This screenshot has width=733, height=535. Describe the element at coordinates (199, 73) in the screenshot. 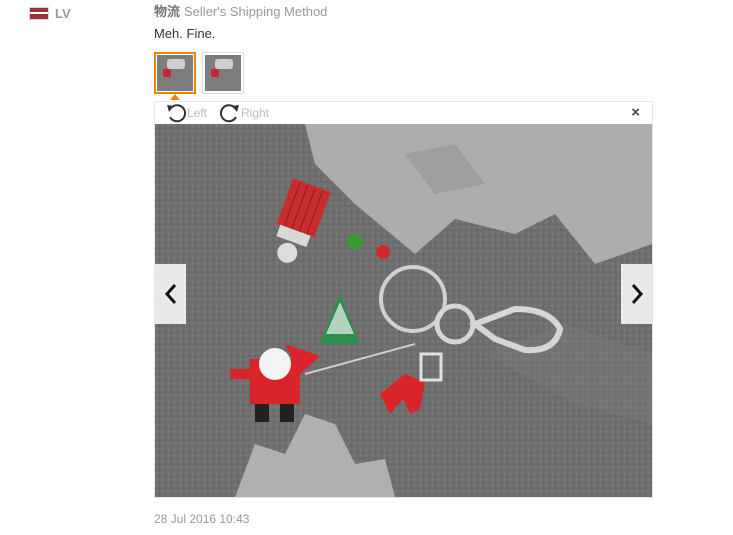

I see `photo-thumbnails` at that location.